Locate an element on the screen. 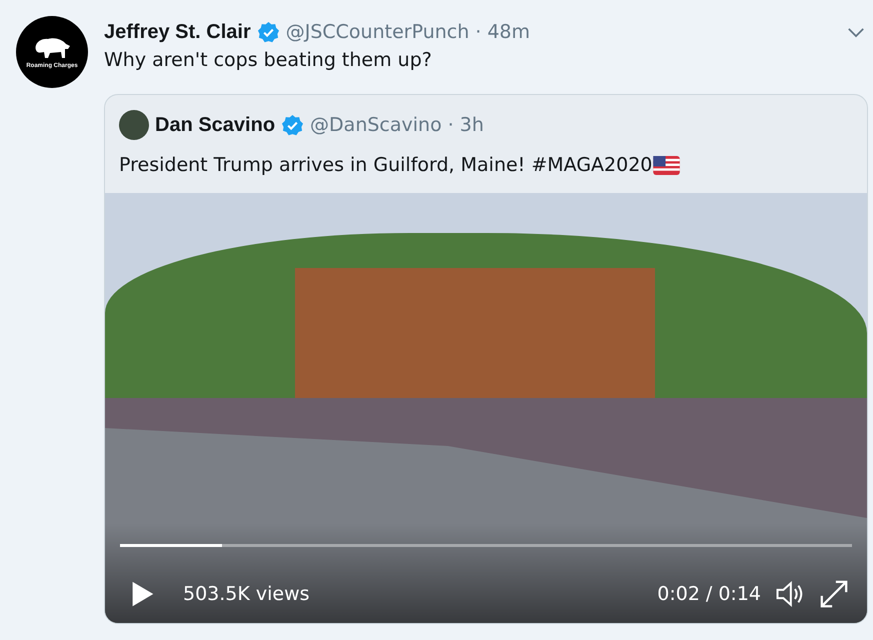 Image resolution: width=873 pixels, height=640 pixels. author-handle: @DanScavino is located at coordinates (376, 125).